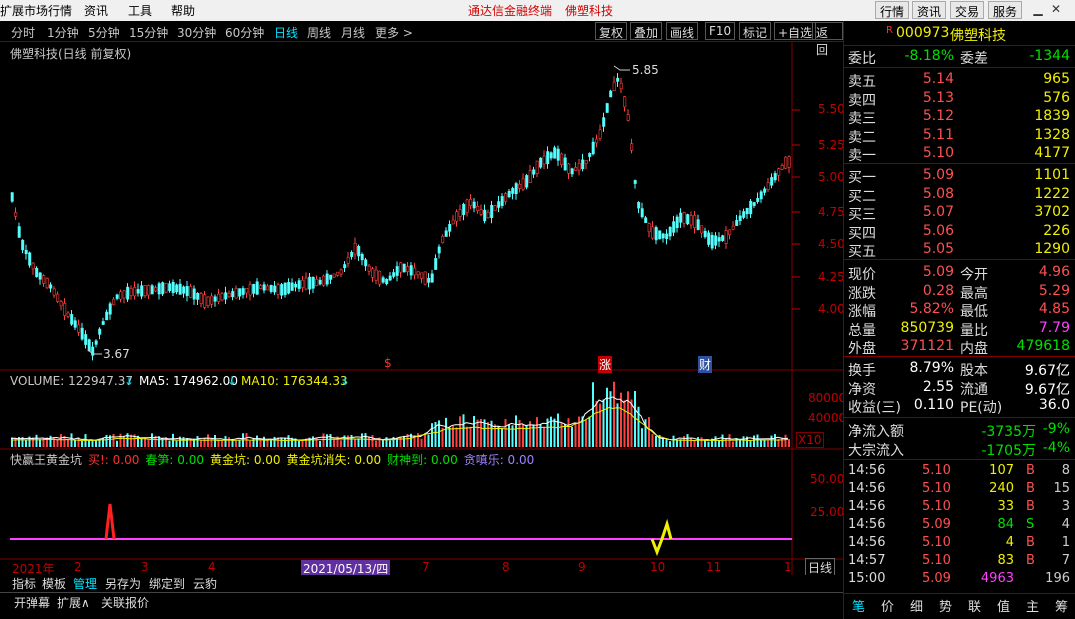 The width and height of the screenshot is (1075, 619). What do you see at coordinates (96, 10) in the screenshot?
I see `menu-news: 资讯` at bounding box center [96, 10].